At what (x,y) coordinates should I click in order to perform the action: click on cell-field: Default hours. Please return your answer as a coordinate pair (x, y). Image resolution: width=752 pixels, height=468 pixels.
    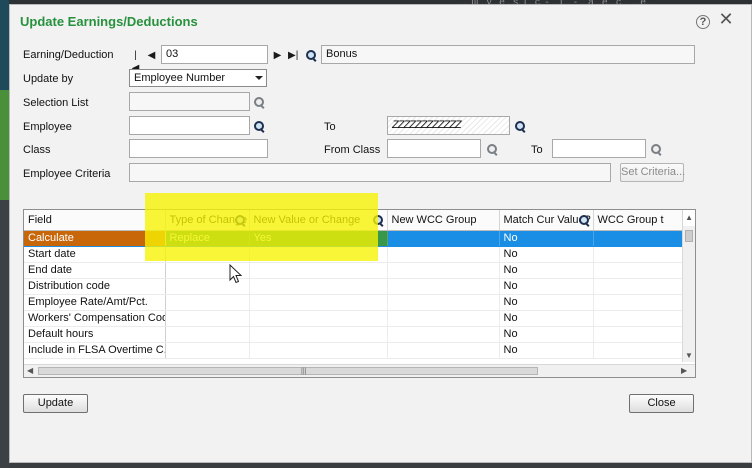
    Looking at the image, I should click on (95, 334).